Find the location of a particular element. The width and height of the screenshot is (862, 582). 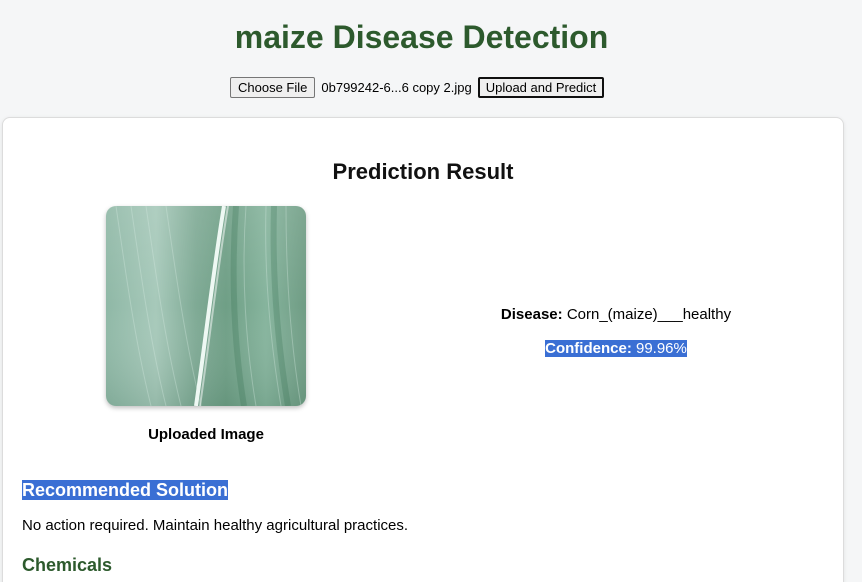

uploaded-image is located at coordinates (206, 306).